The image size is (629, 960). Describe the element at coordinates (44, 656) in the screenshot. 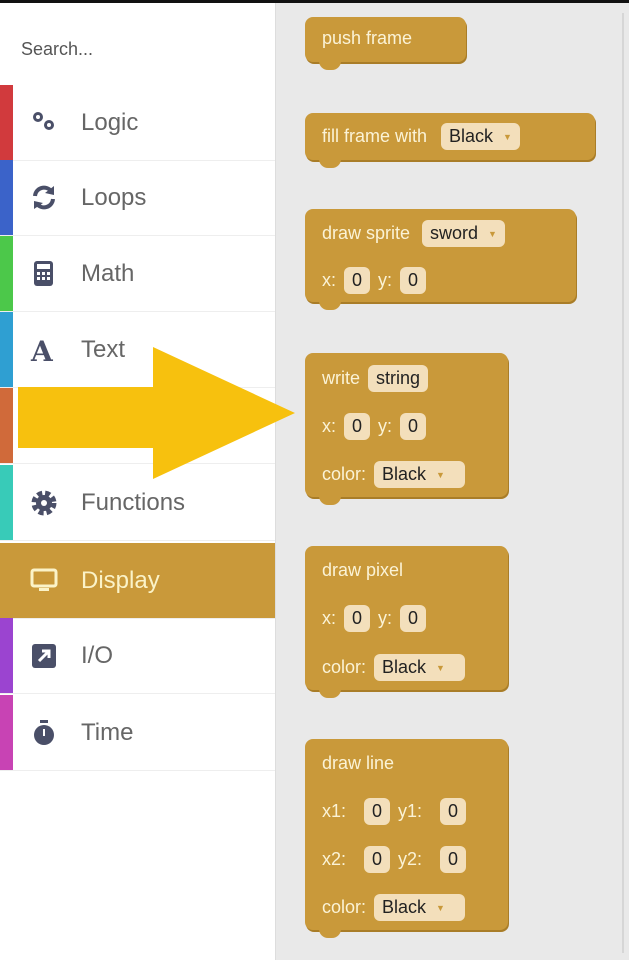

I see `external-link-square-icon` at that location.